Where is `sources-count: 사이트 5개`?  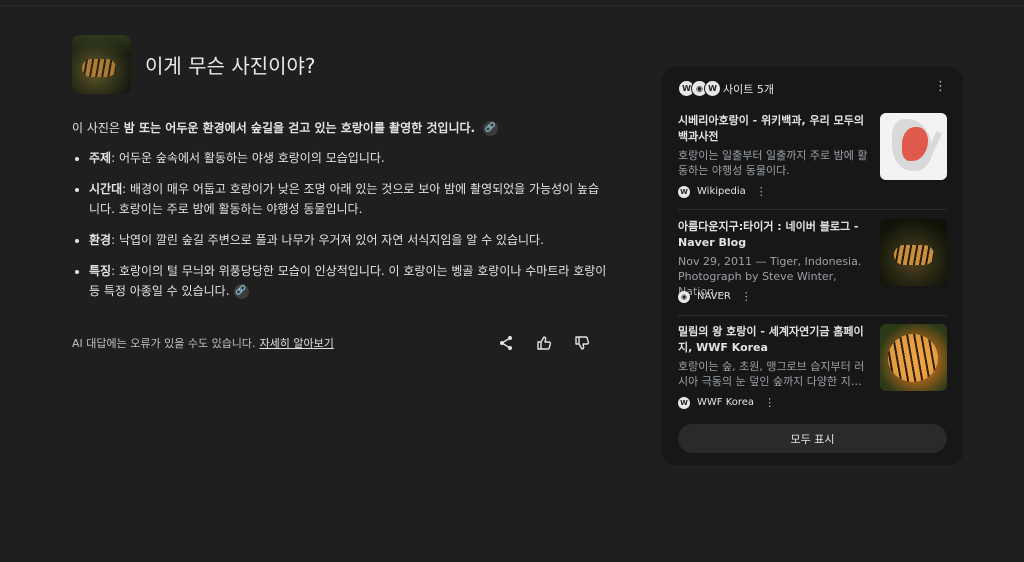 sources-count: 사이트 5개 is located at coordinates (748, 89).